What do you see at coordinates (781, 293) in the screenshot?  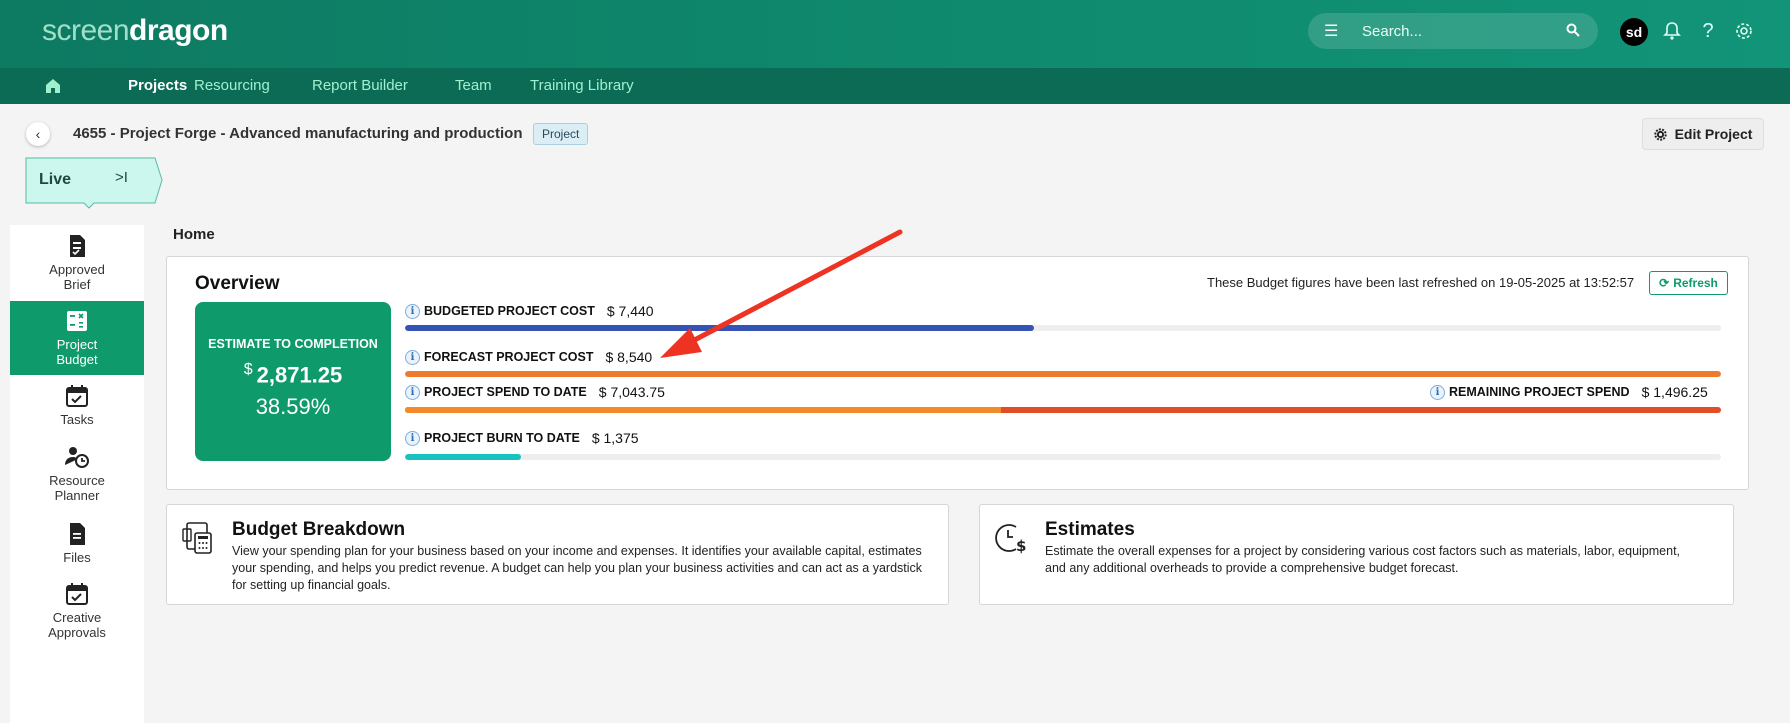 I see `annotation-arrow` at bounding box center [781, 293].